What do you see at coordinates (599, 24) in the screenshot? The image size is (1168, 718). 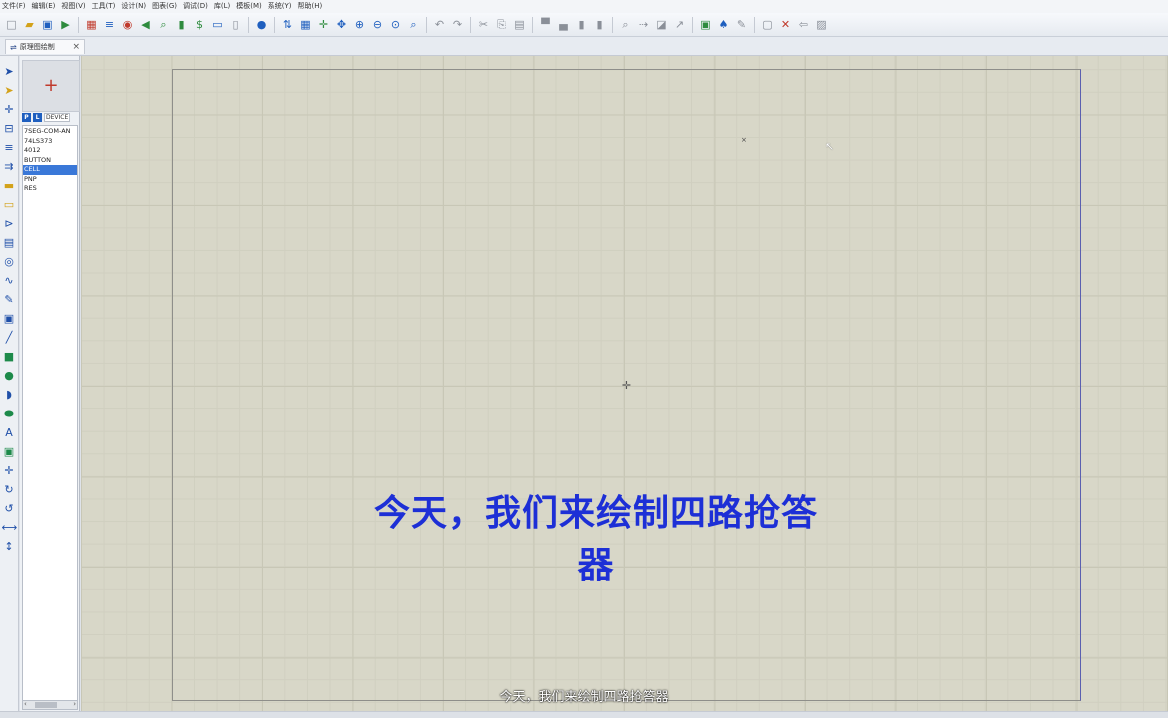 I see `block-delete-icon: ▮` at bounding box center [599, 24].